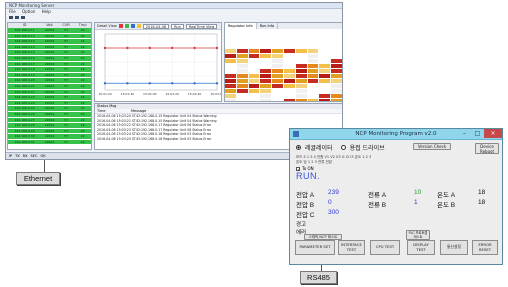 The height and width of the screenshot is (287, 508). I want to click on version-check-button: Version Check, so click(432, 146).